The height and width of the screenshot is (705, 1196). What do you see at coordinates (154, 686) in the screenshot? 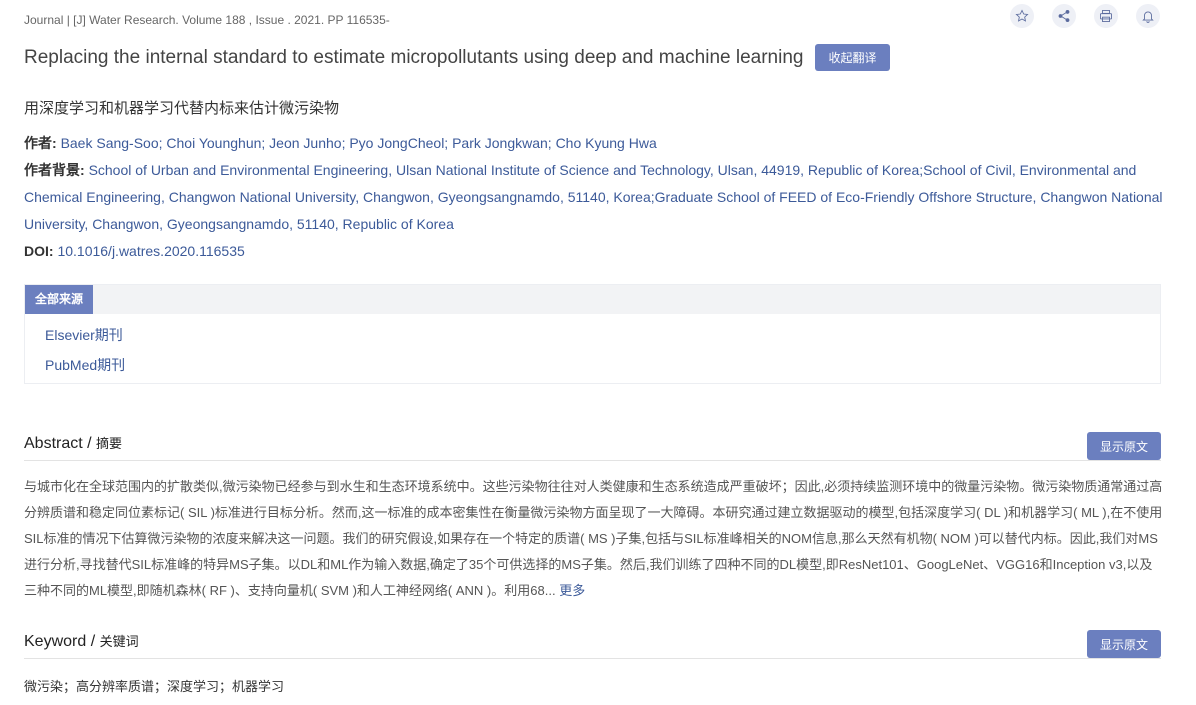
I see `keyword-list: 微污染；高分辨率质谱；深度学习；机器学习` at bounding box center [154, 686].